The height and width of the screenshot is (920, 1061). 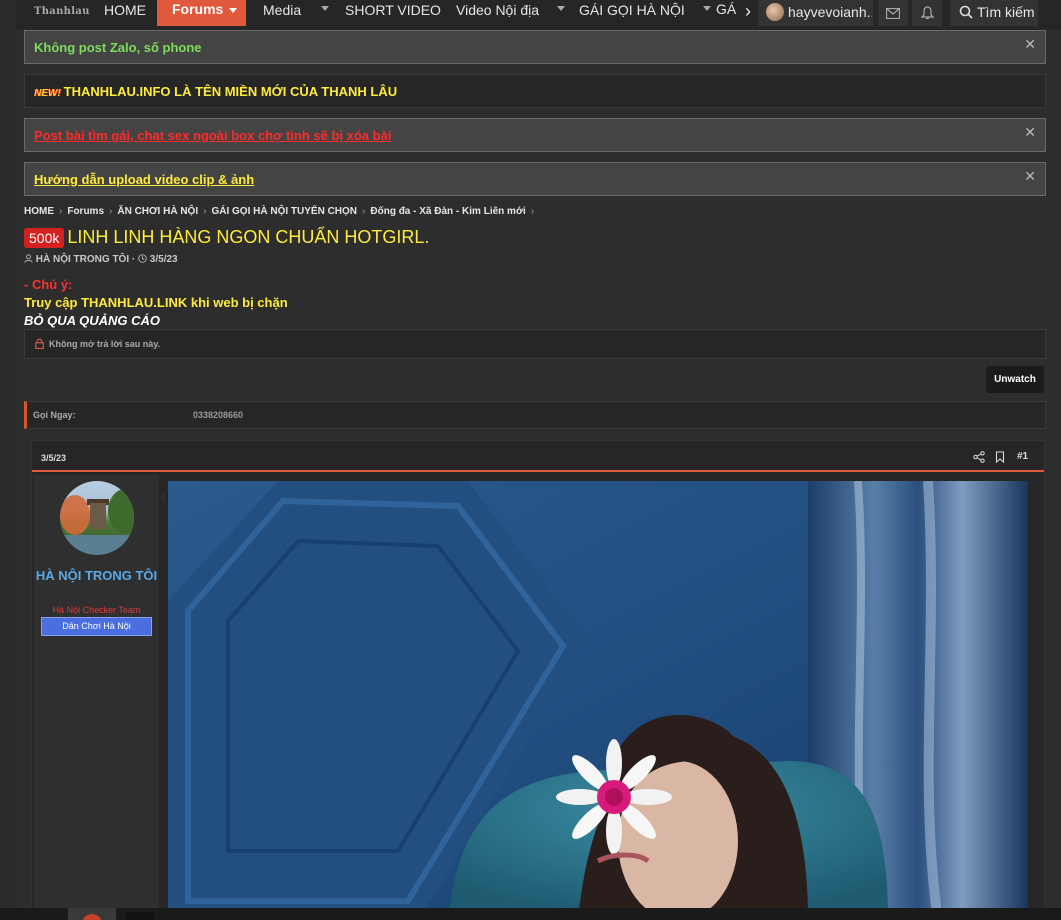 I want to click on bell-icon, so click(x=927, y=13).